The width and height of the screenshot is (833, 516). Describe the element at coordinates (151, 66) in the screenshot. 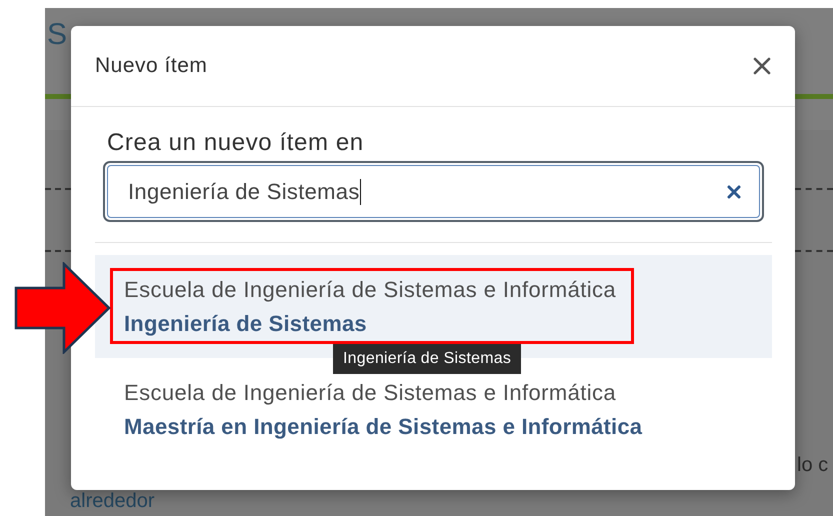

I see `dialog-title: Nuevo ítem` at that location.